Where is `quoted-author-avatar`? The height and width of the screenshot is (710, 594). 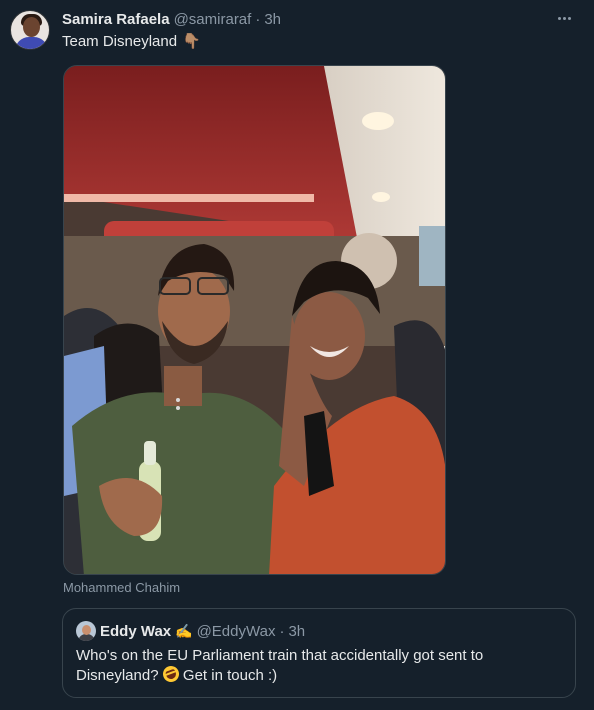
quoted-author-avatar is located at coordinates (86, 631).